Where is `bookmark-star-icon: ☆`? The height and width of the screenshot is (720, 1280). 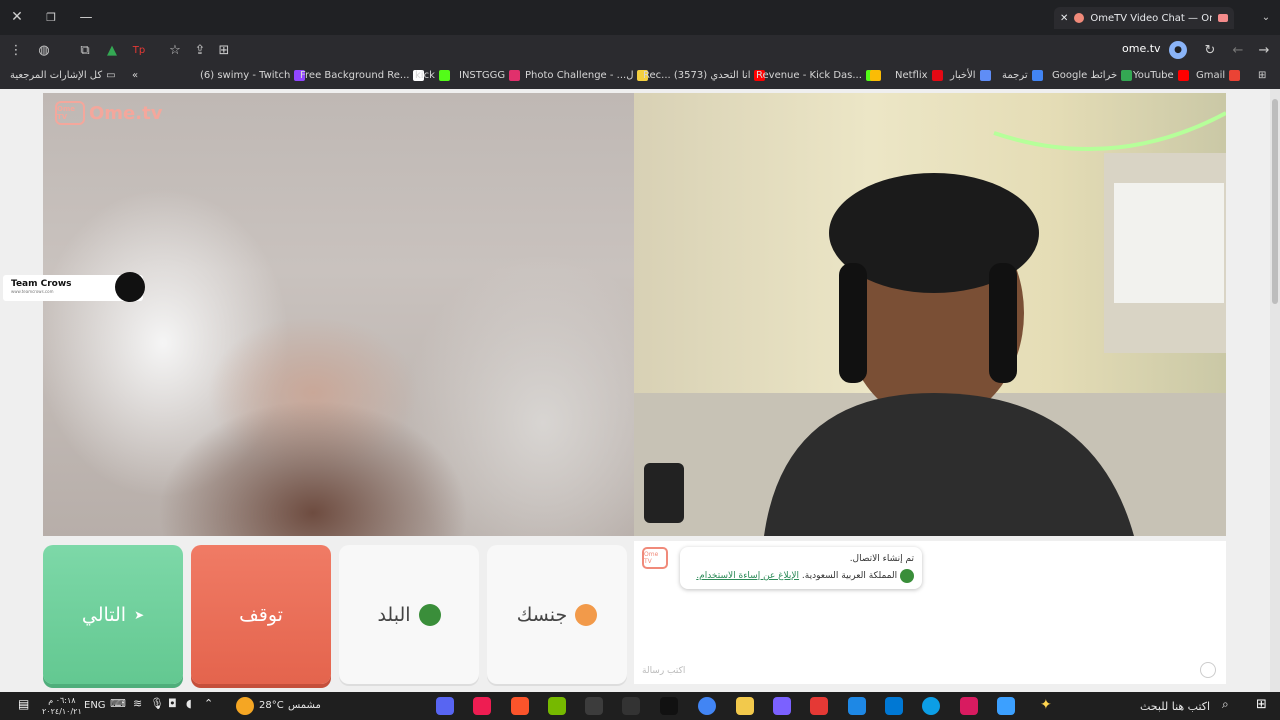 bookmark-star-icon: ☆ is located at coordinates (175, 50).